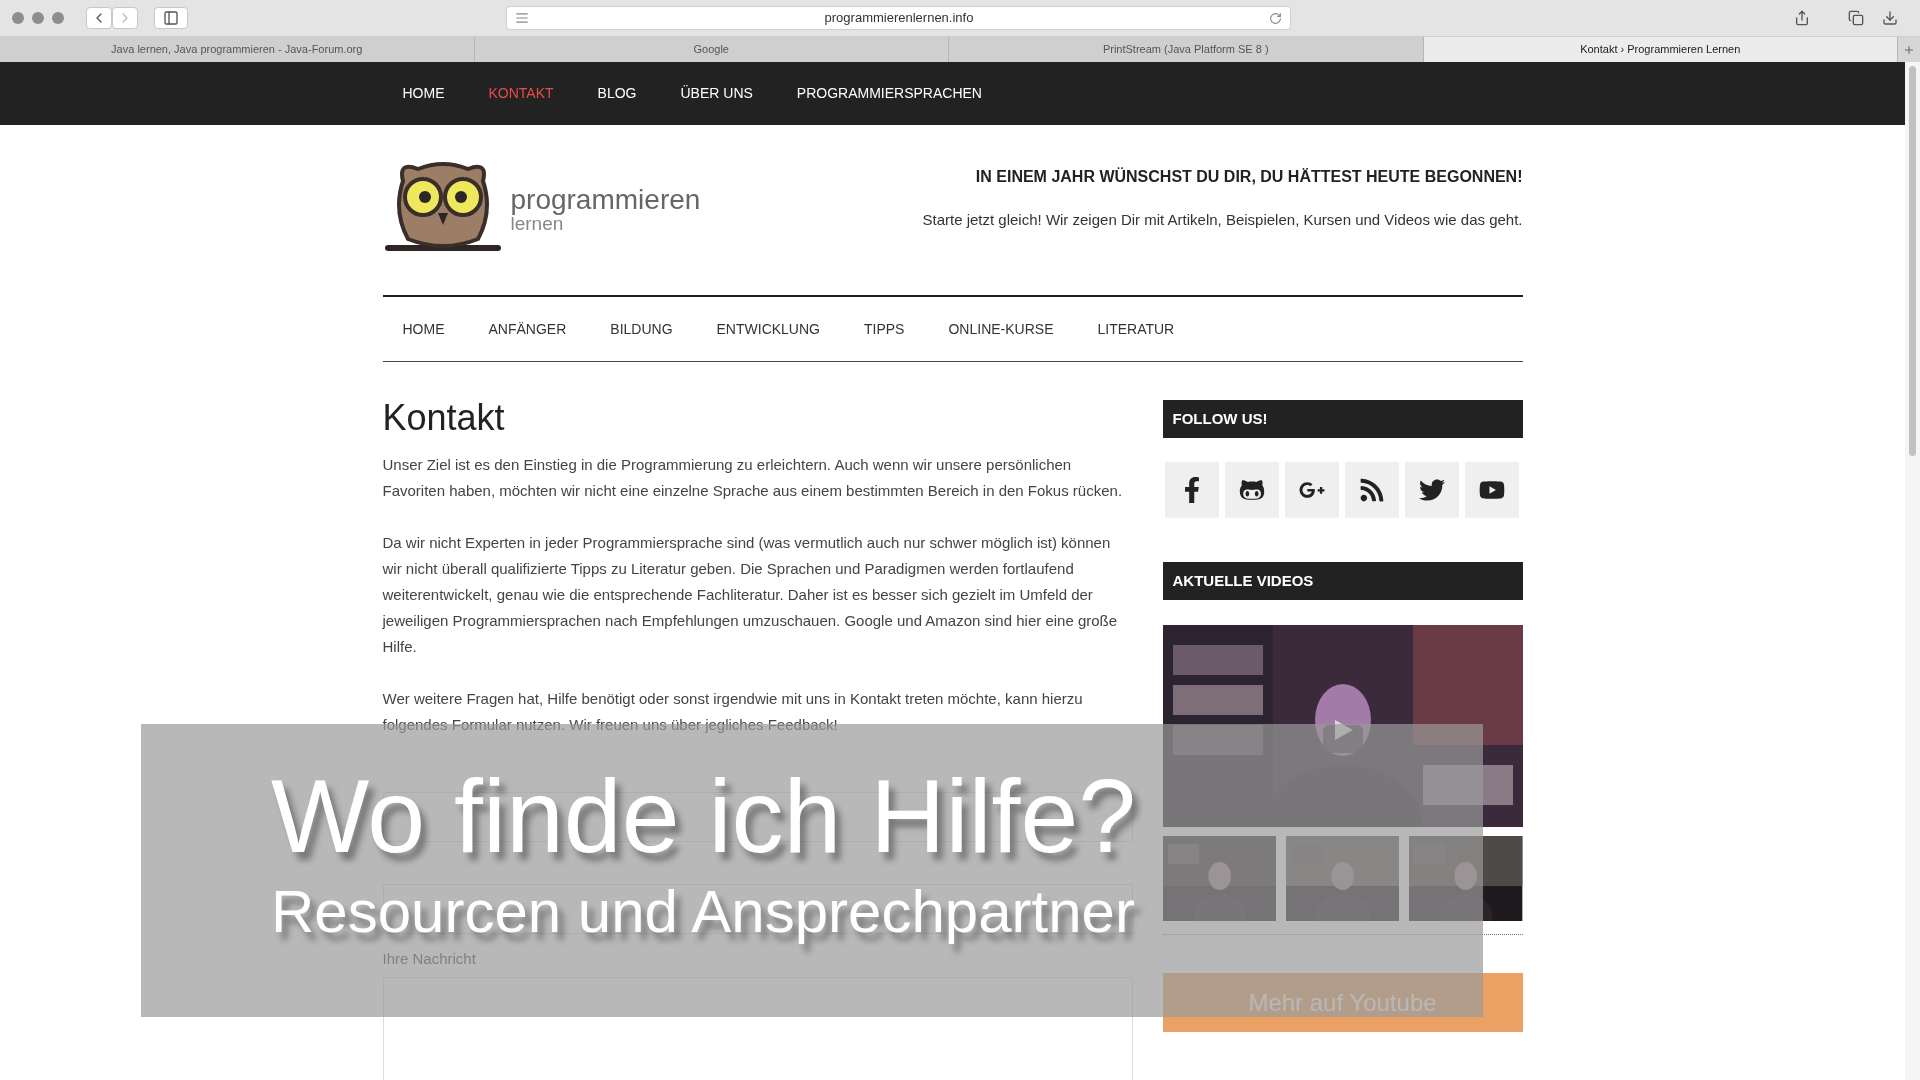  I want to click on nav-link: KONTAKT, so click(521, 93).